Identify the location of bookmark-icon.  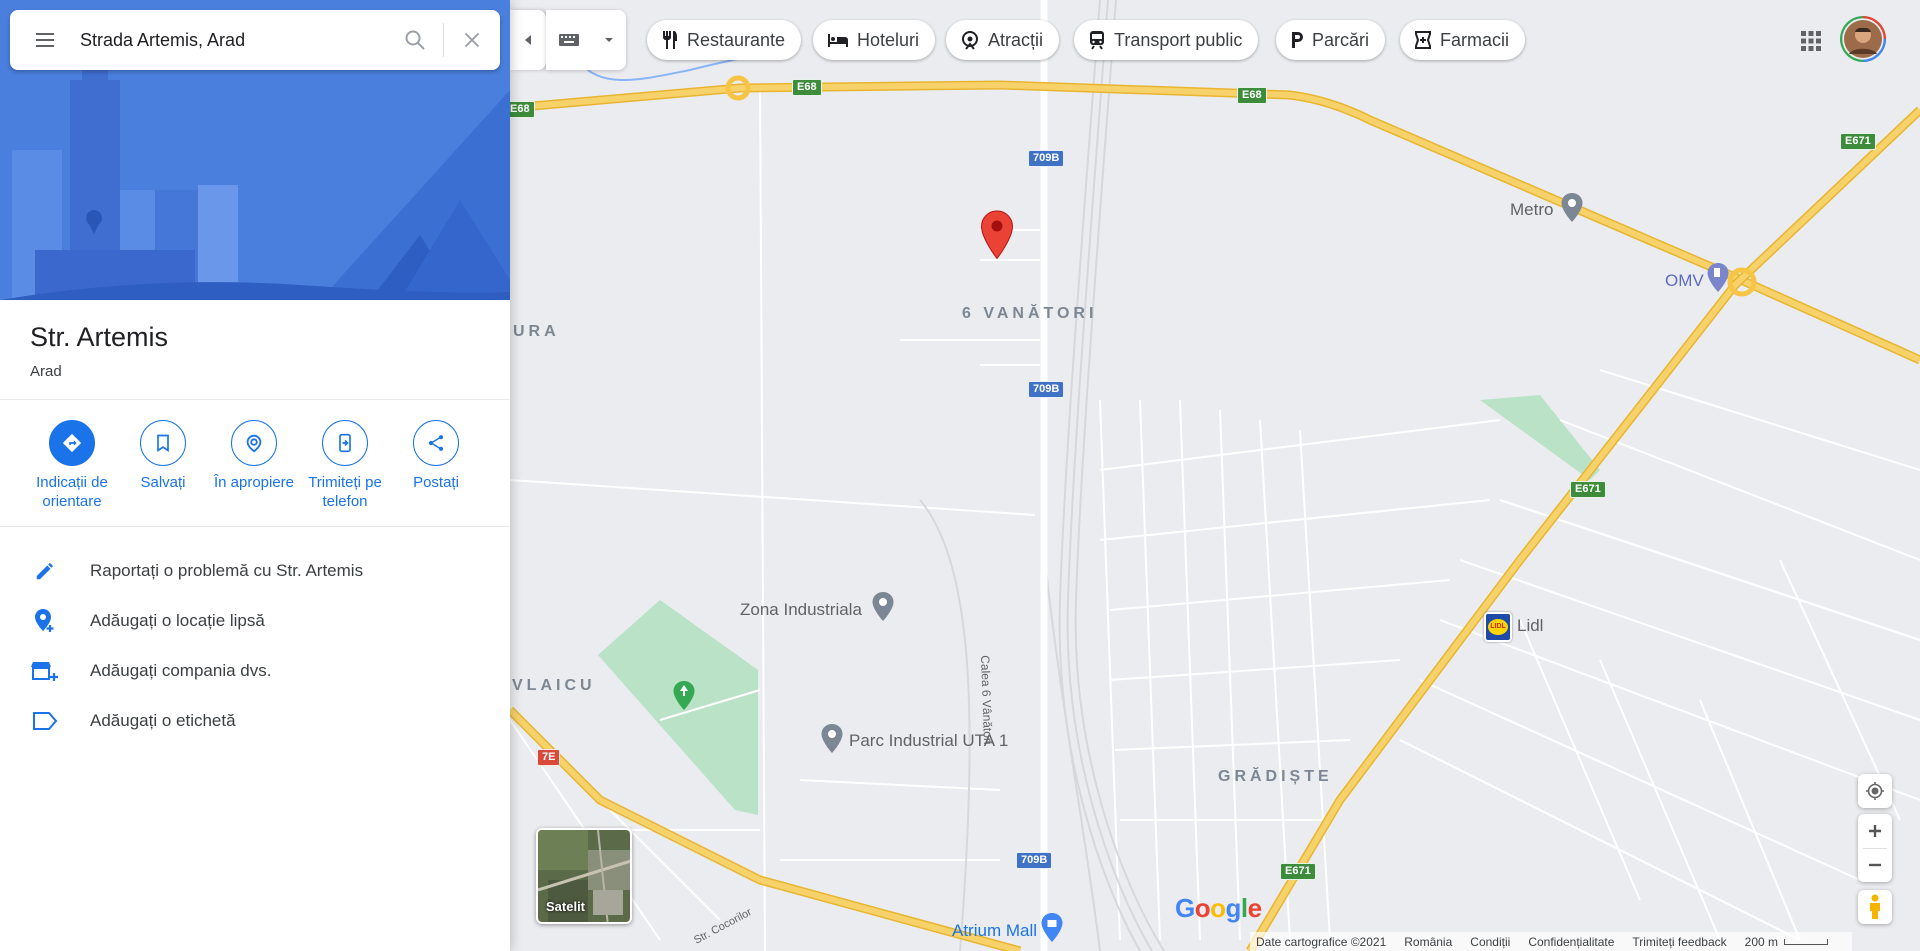
(163, 443).